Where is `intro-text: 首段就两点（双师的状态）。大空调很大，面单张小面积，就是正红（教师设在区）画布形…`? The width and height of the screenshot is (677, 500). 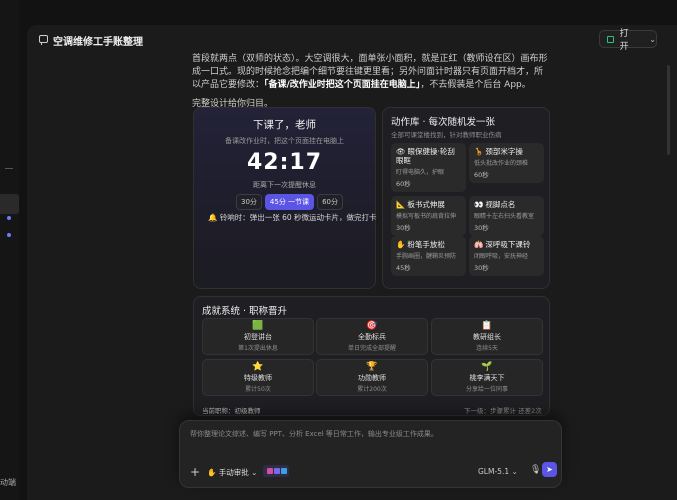
intro-text: 首段就两点（双师的状态）。大空调很大，面单张小面积，就是正红（教师设在区）画布形… is located at coordinates (372, 82).